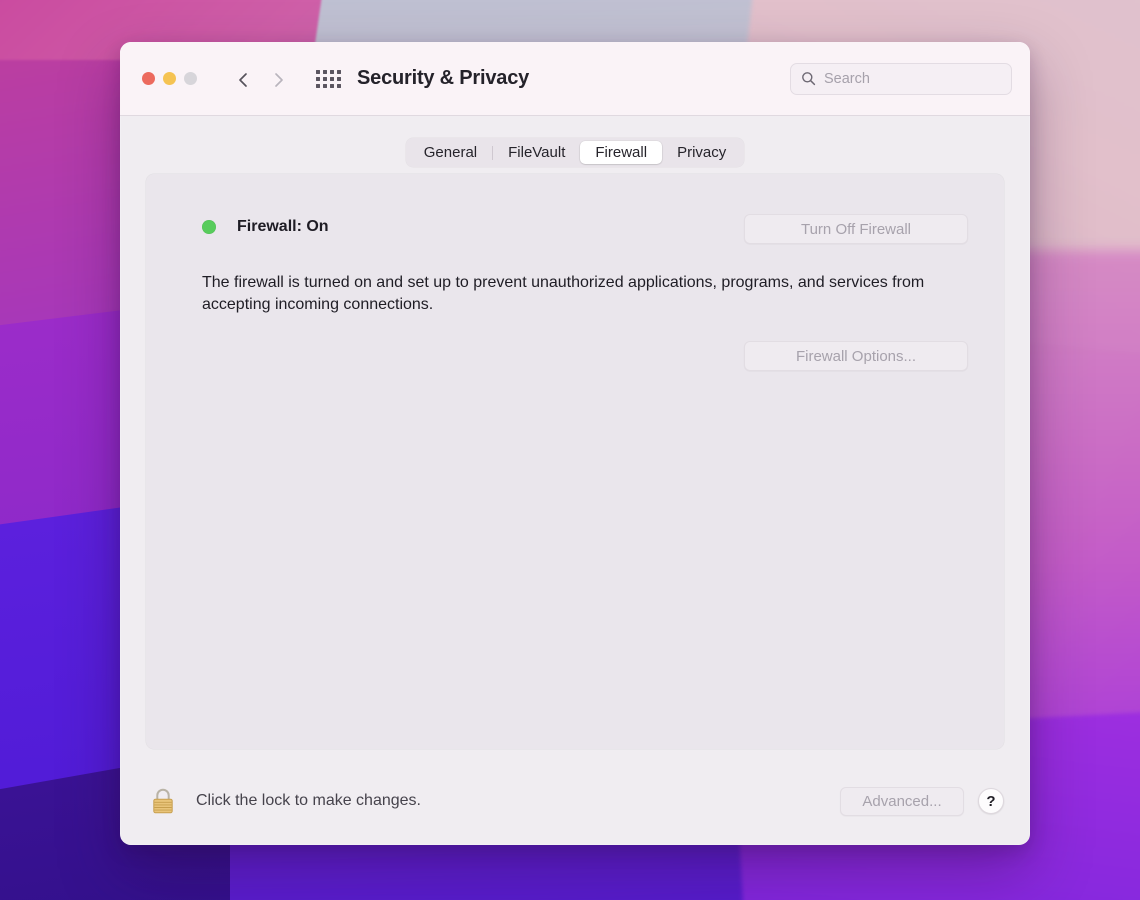 This screenshot has height=900, width=1140. Describe the element at coordinates (148, 78) in the screenshot. I see `close-button` at that location.